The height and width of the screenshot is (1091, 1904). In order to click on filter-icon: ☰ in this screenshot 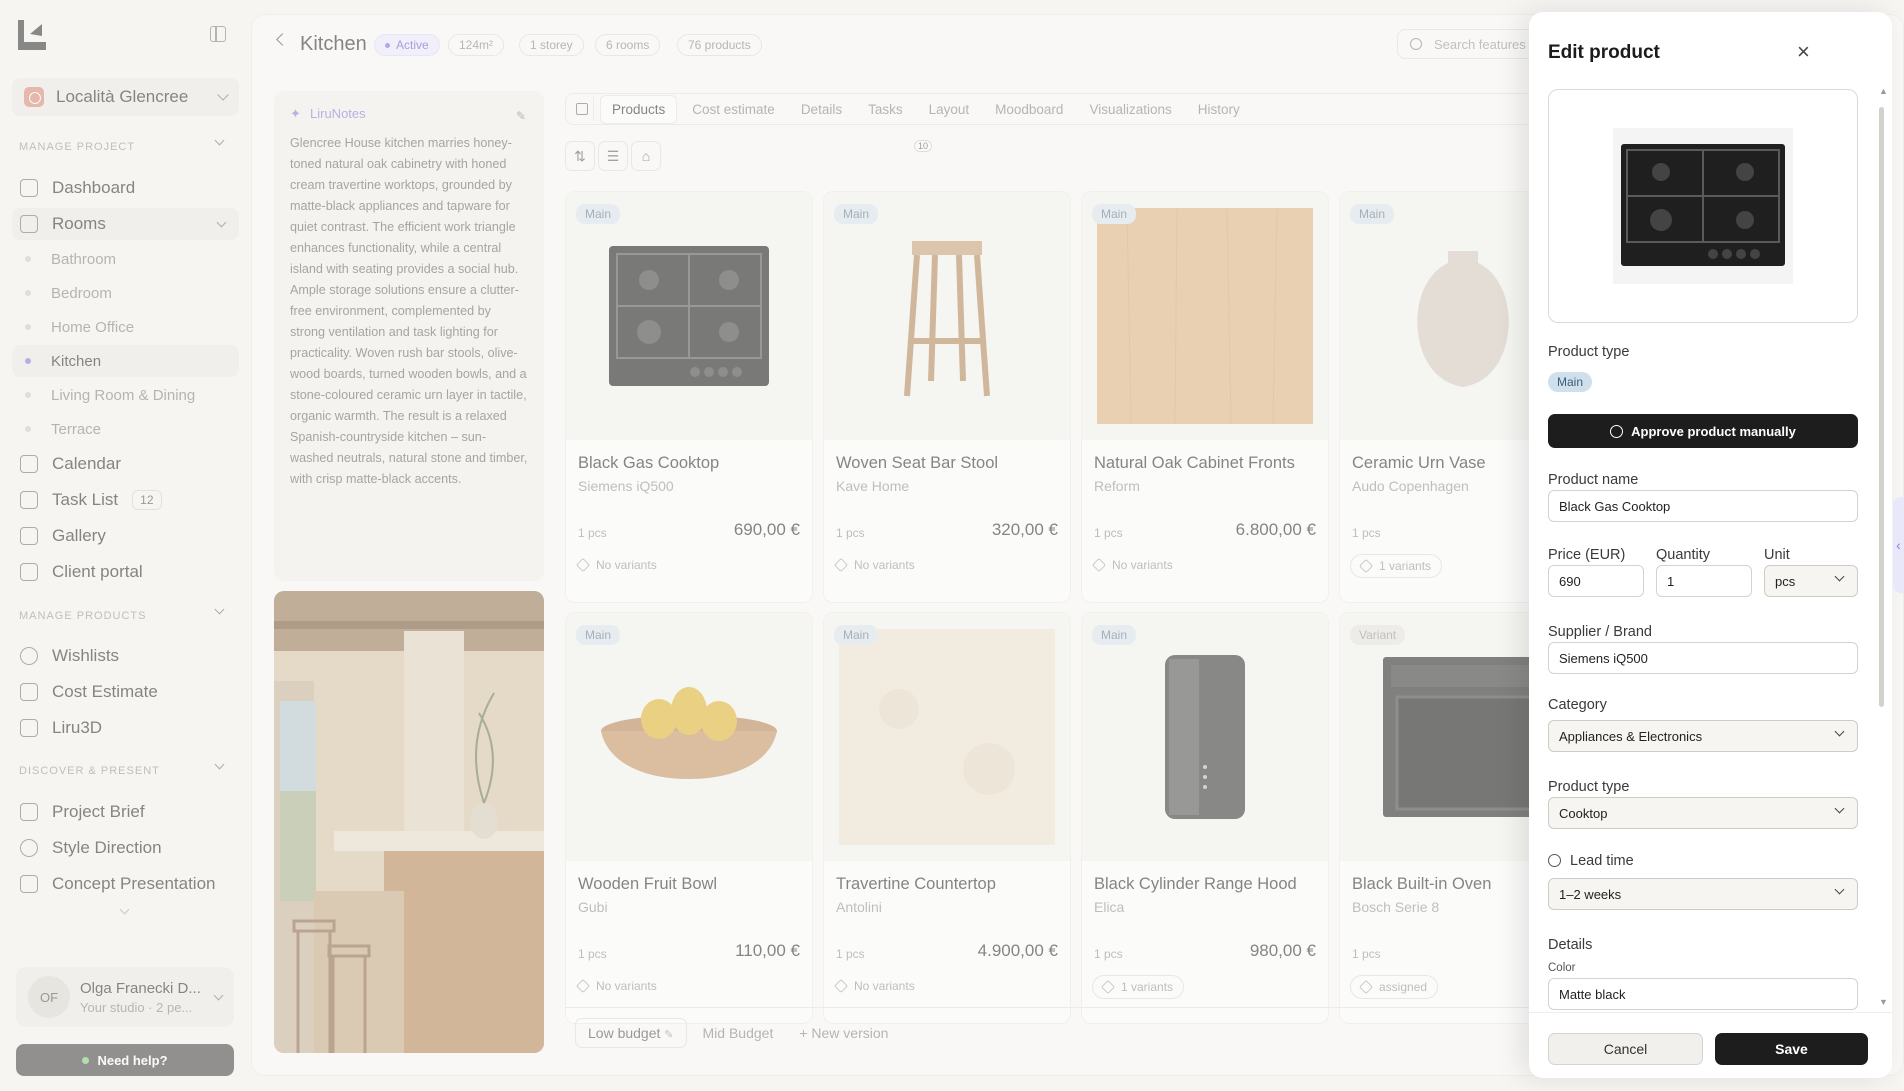, I will do `click(613, 156)`.